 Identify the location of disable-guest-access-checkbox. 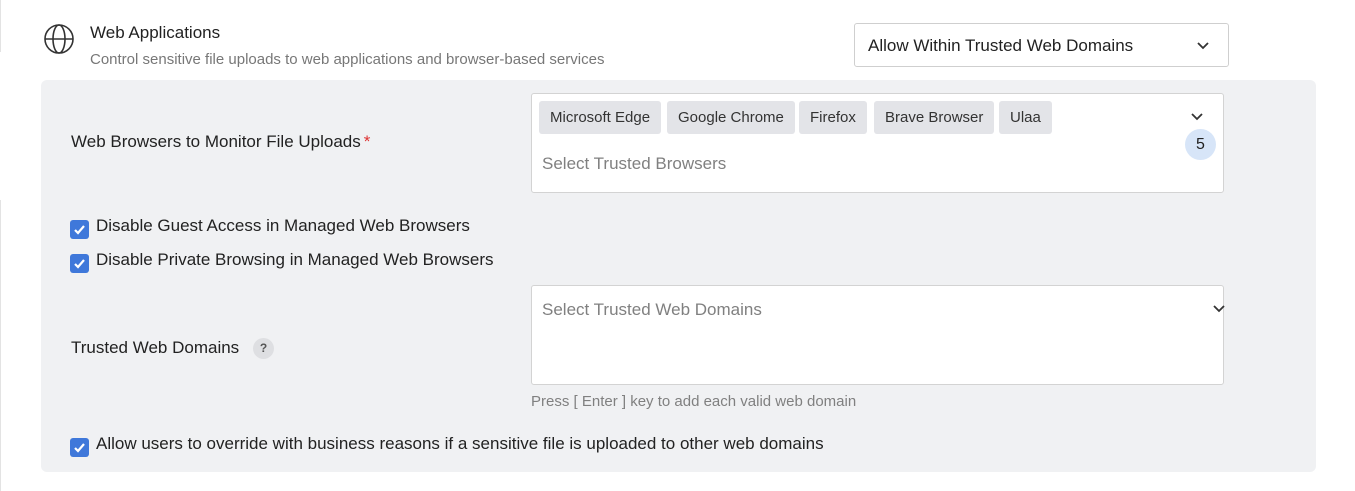
(79, 229).